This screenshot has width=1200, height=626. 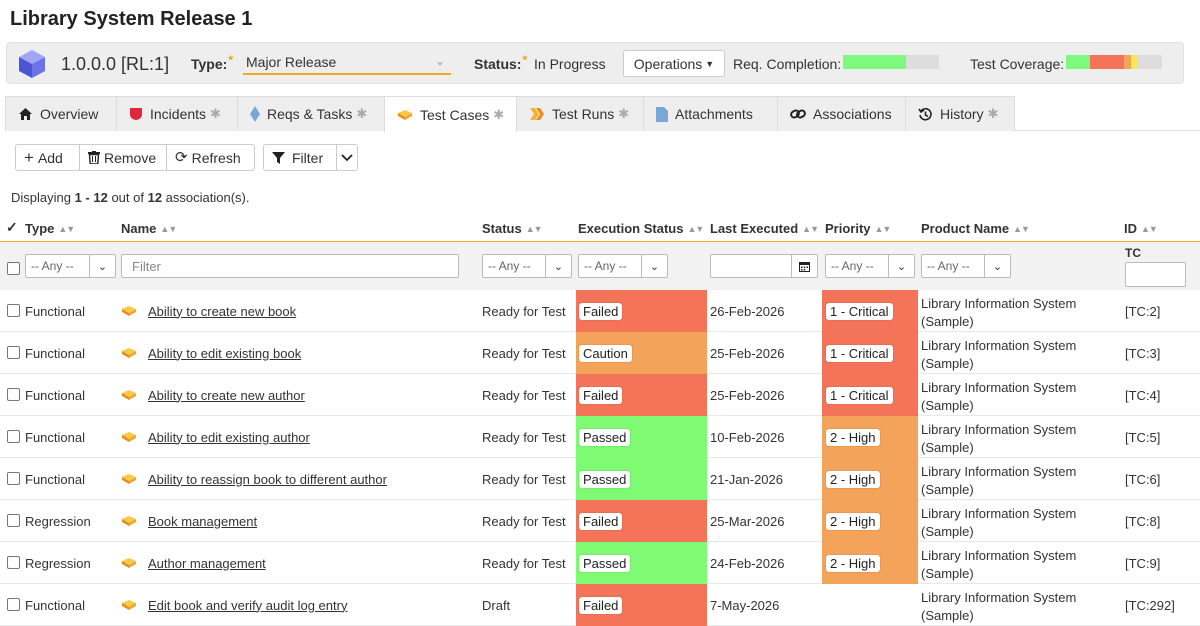 I want to click on bar-segment, so click(x=1134, y=62).